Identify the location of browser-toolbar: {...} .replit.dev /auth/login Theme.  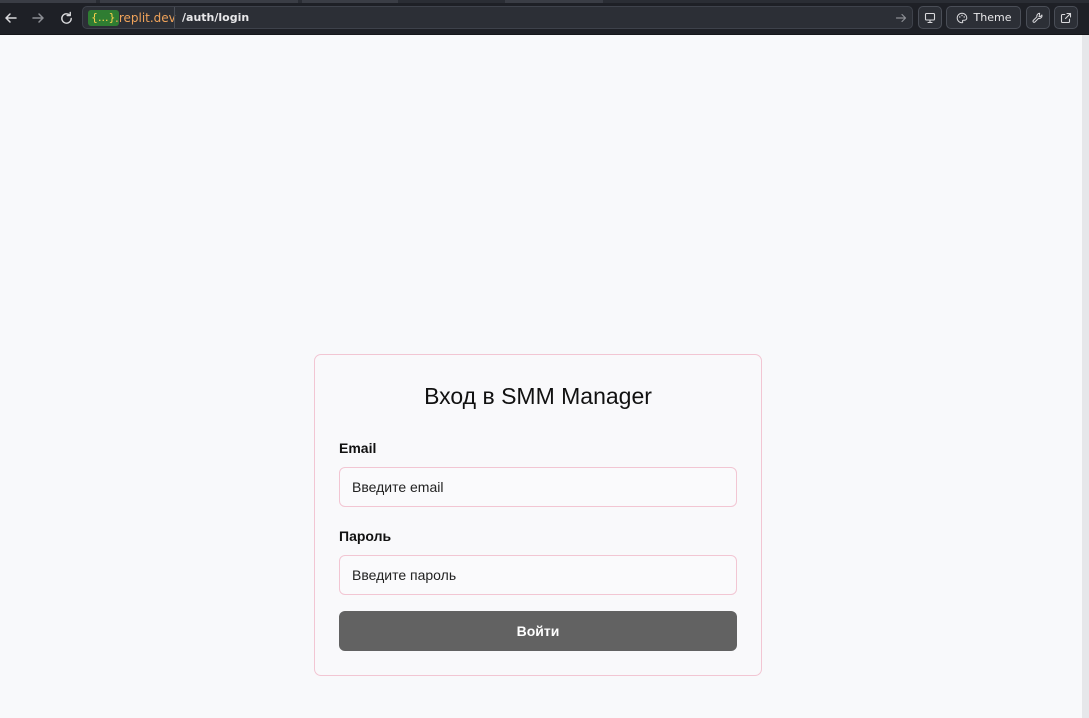
(544, 17).